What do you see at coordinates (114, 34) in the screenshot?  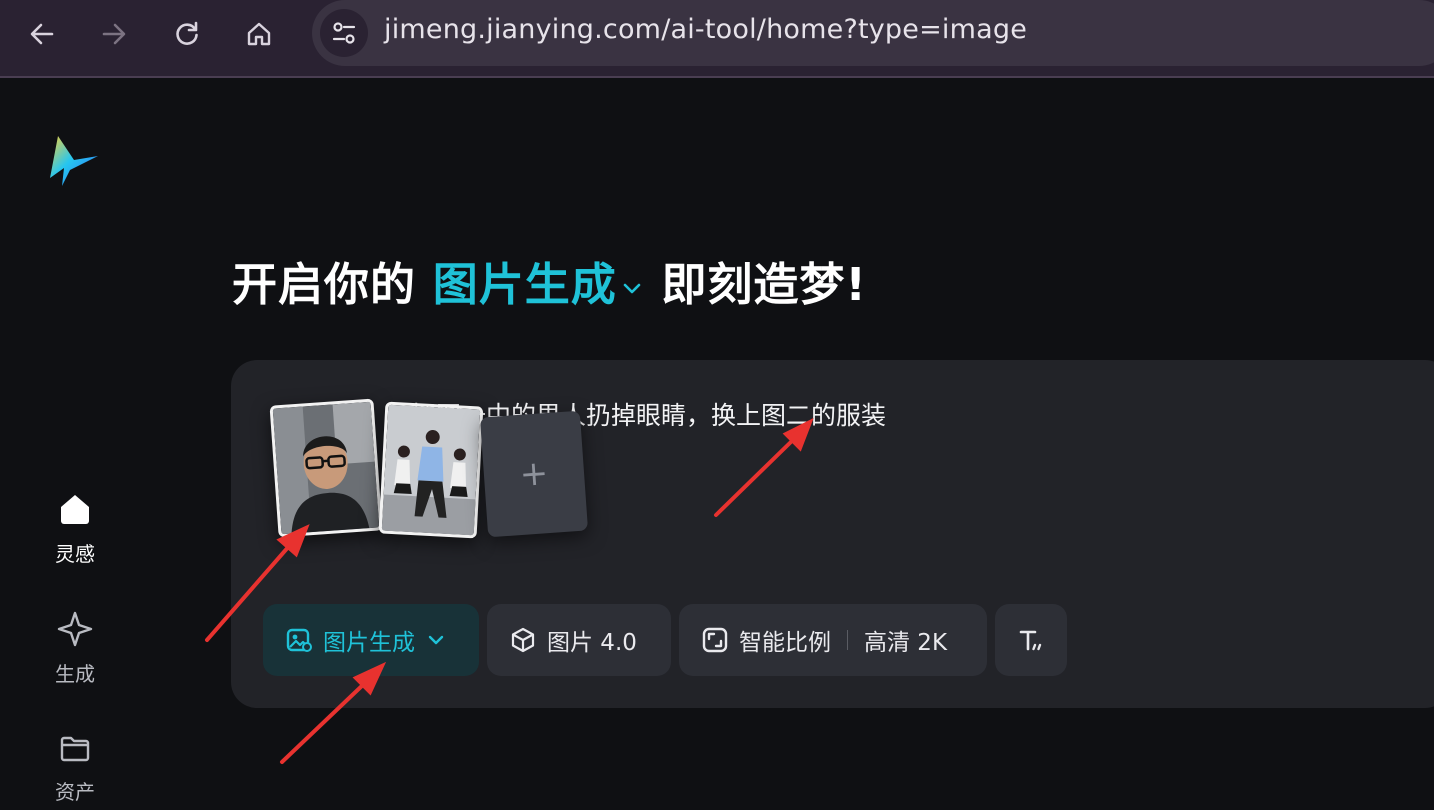 I see `forward-icon` at bounding box center [114, 34].